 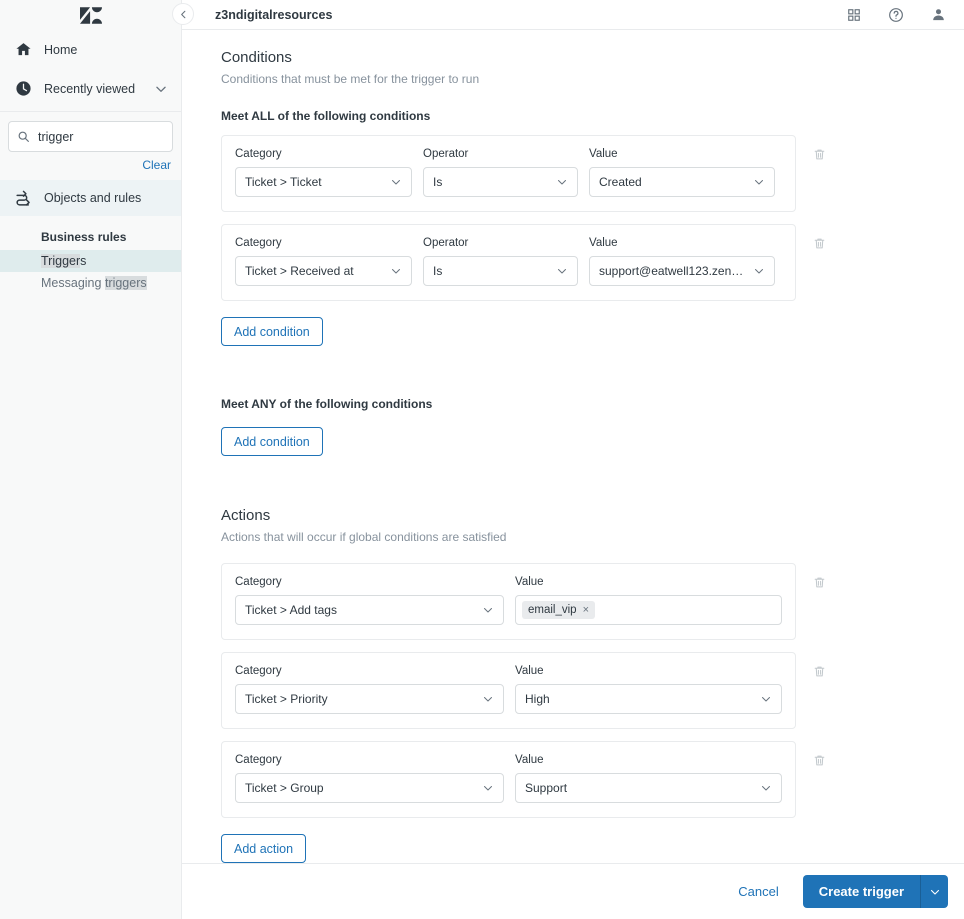 What do you see at coordinates (323, 182) in the screenshot?
I see `condition-category-select: Ticket > Ticket` at bounding box center [323, 182].